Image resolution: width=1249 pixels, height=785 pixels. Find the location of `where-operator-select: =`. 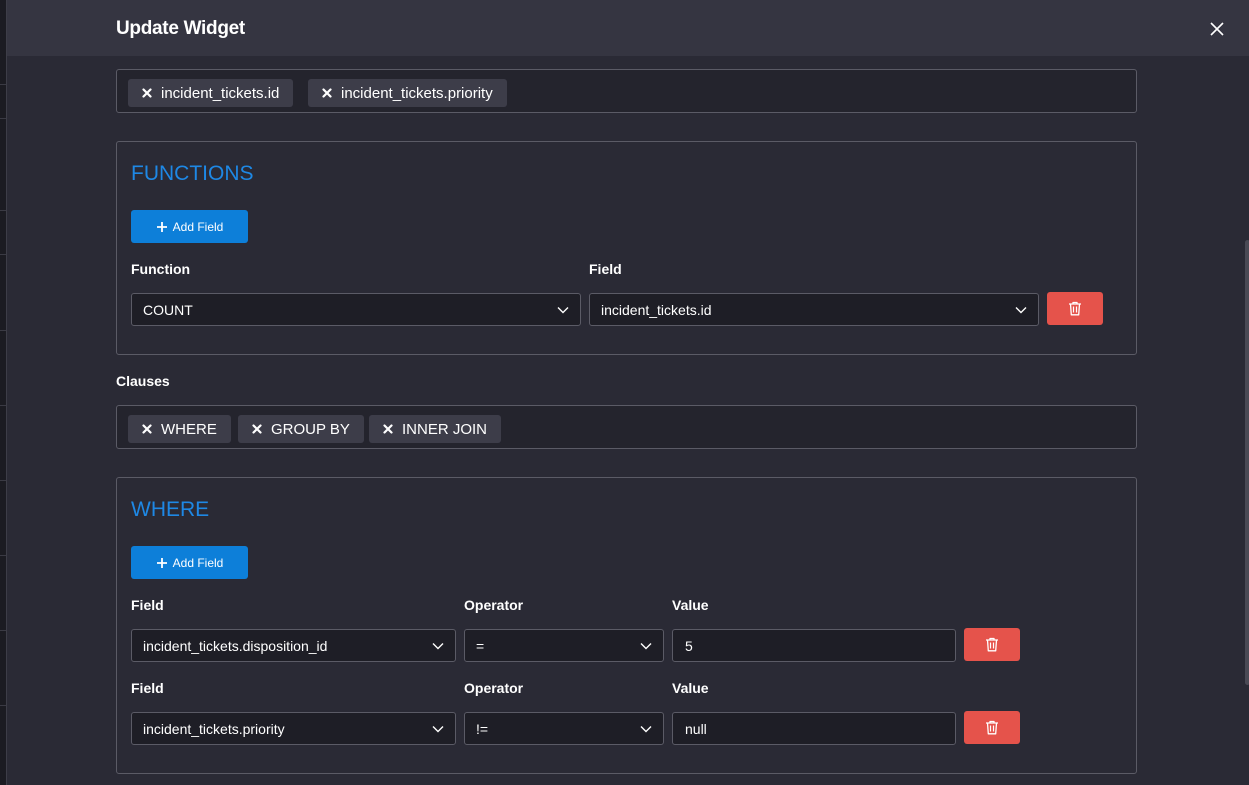

where-operator-select: = is located at coordinates (564, 645).